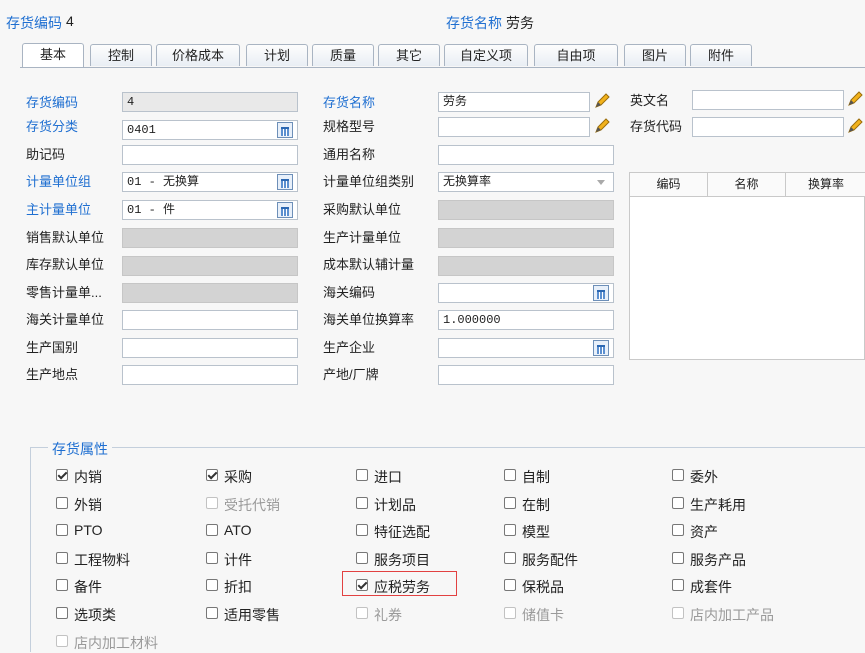 The height and width of the screenshot is (653, 865). What do you see at coordinates (343, 55) in the screenshot?
I see `tab-quality: 质量` at bounding box center [343, 55].